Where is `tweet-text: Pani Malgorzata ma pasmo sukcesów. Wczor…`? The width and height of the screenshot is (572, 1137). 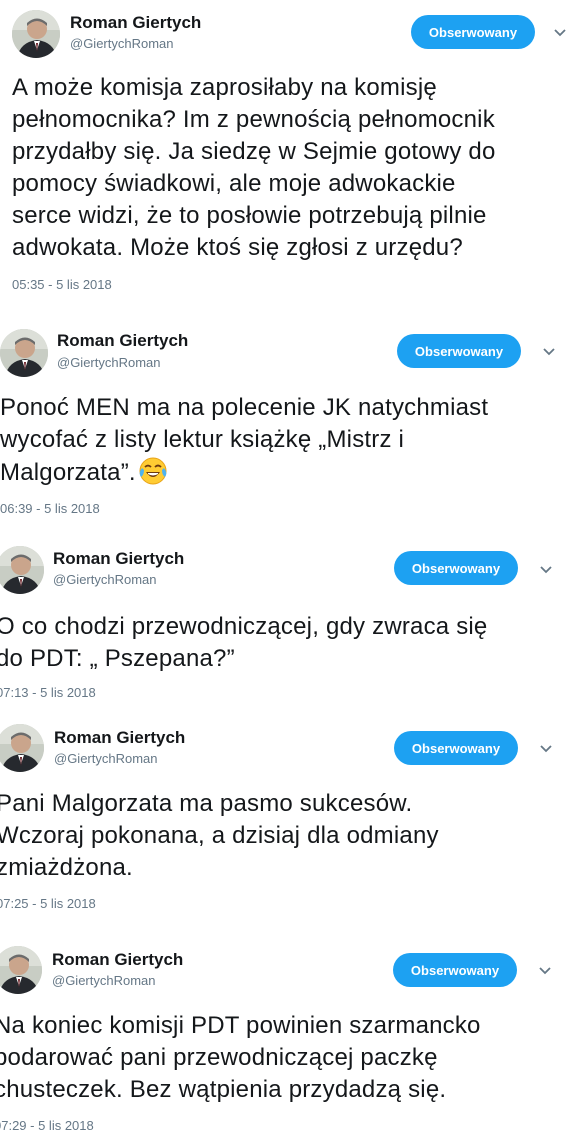 tweet-text: Pani Malgorzata ma pasmo sukcesów. Wczor… is located at coordinates (219, 835).